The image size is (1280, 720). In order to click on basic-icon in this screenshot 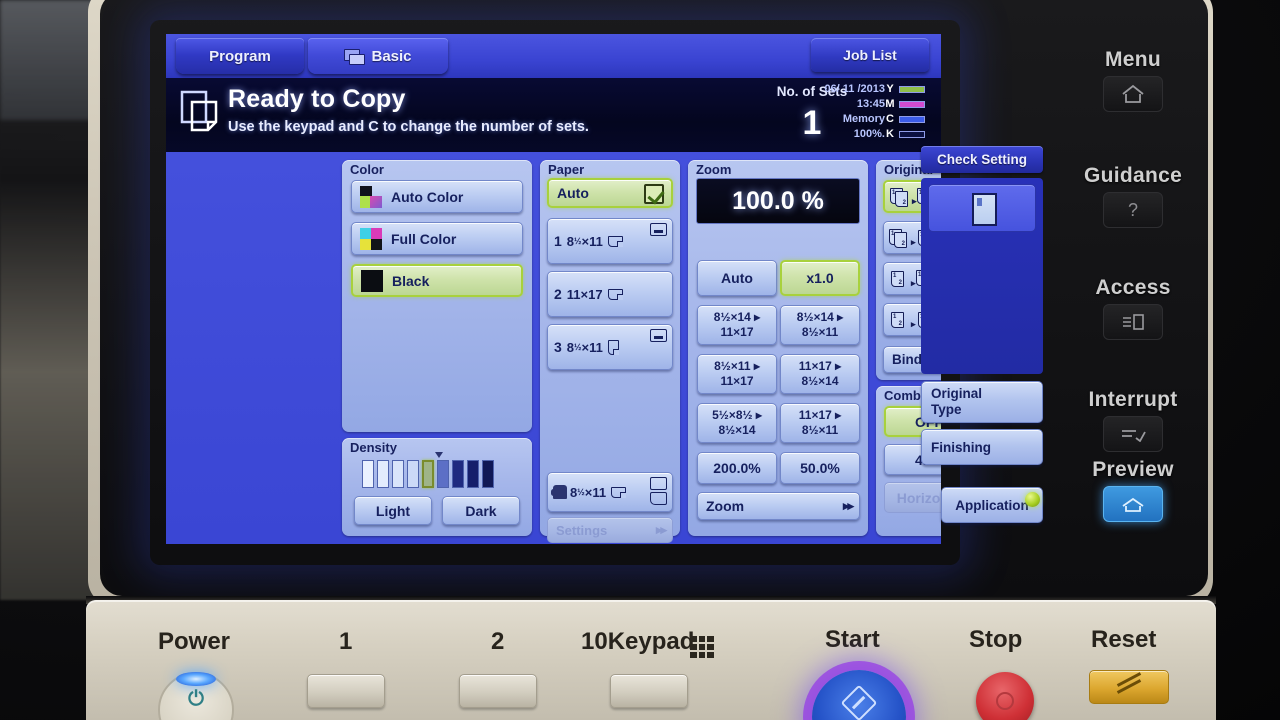, I will do `click(355, 56)`.